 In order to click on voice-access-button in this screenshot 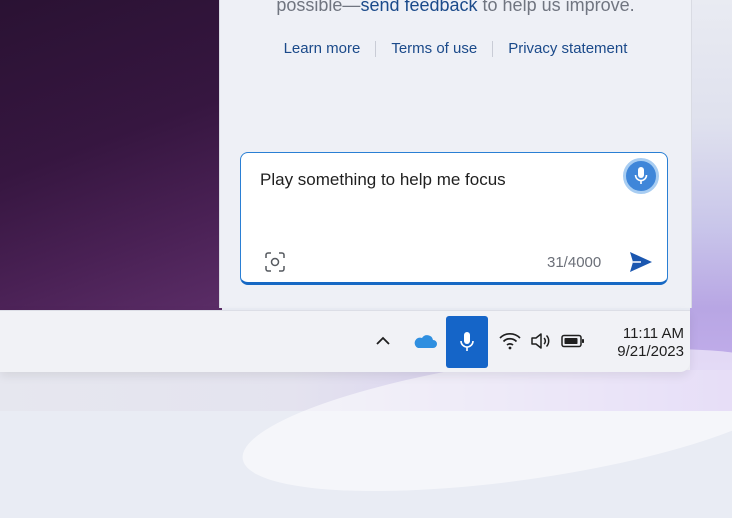, I will do `click(467, 342)`.